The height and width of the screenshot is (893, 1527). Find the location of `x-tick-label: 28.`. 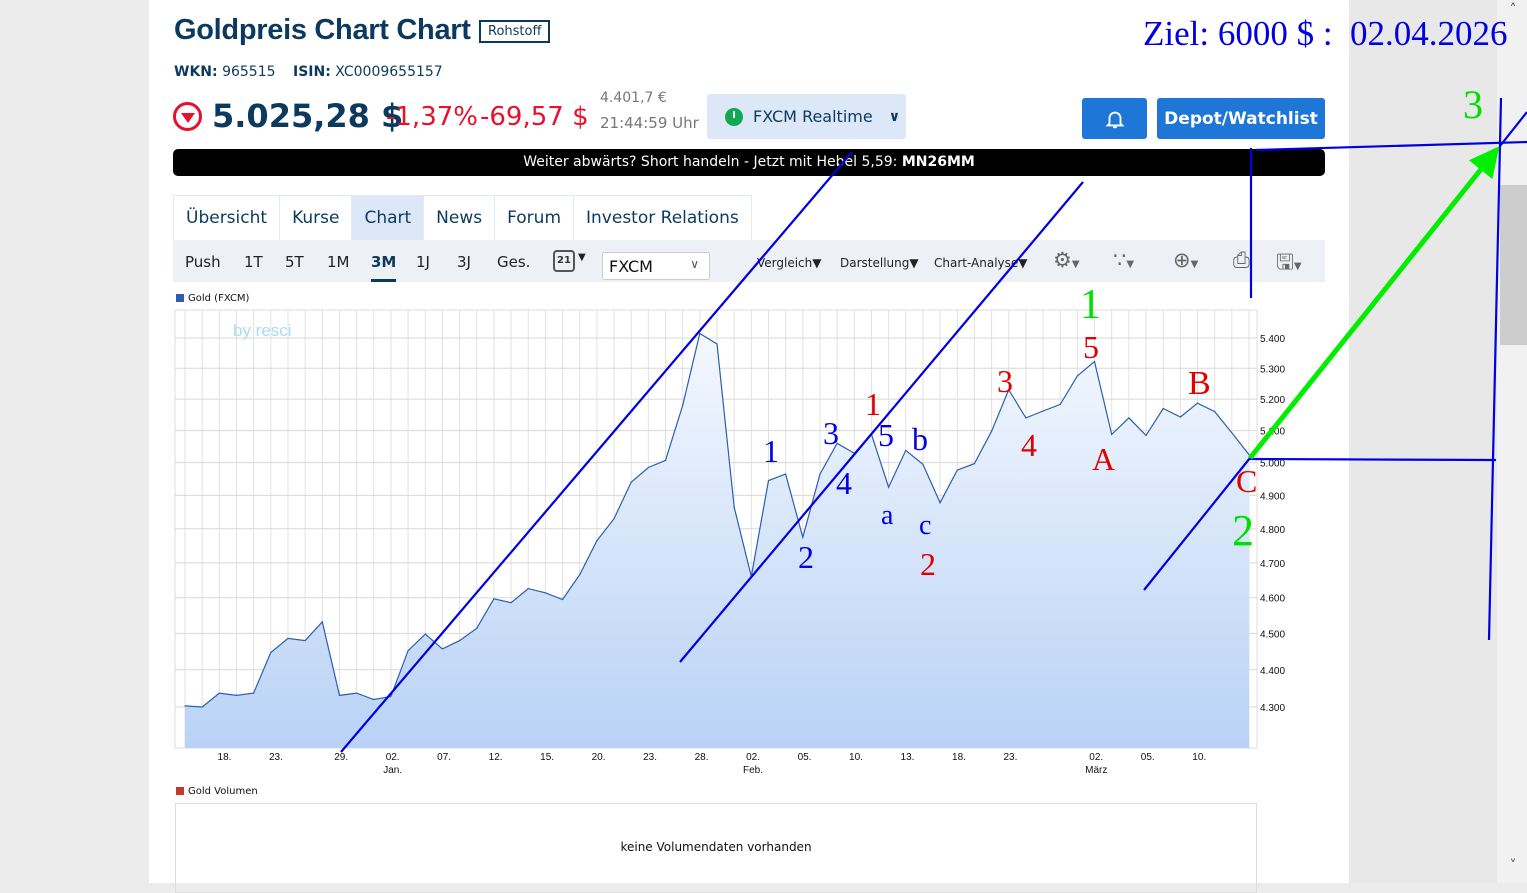

x-tick-label: 28. is located at coordinates (702, 757).